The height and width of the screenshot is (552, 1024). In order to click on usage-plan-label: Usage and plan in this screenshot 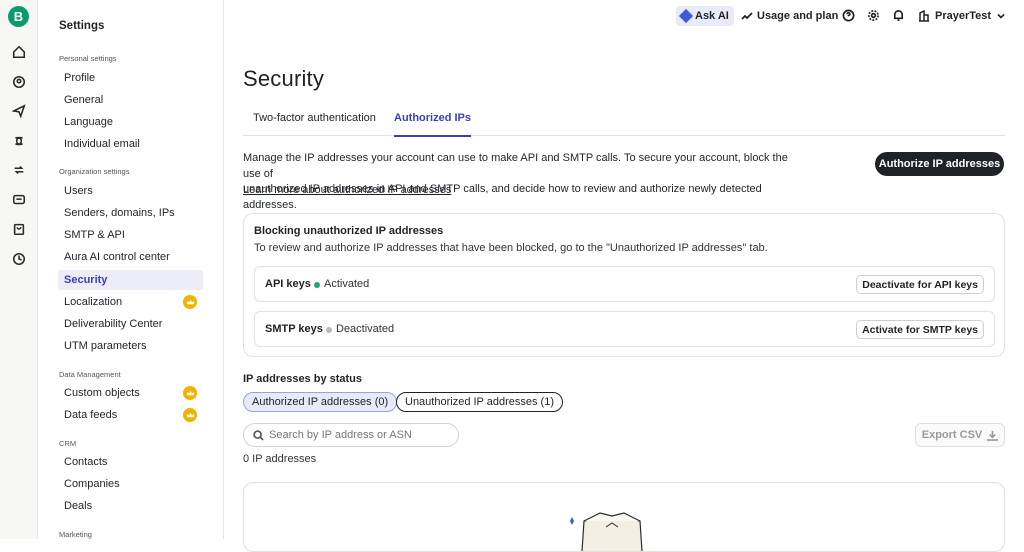, I will do `click(798, 16)`.